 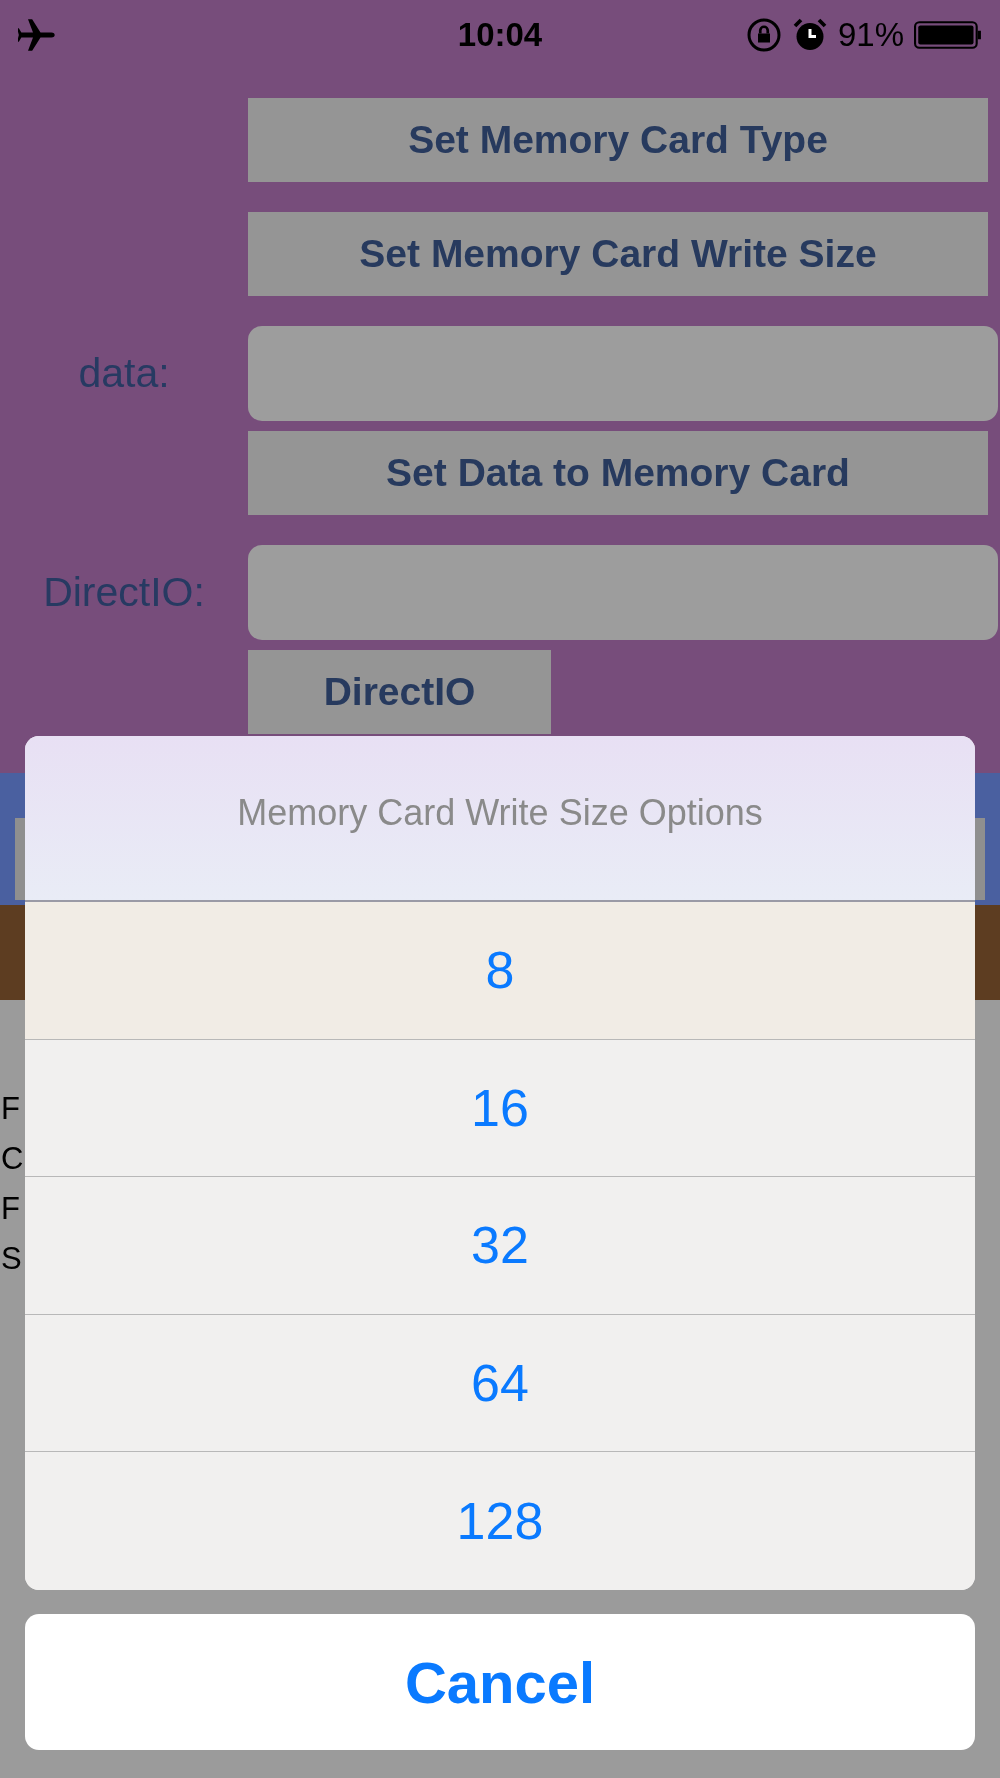 What do you see at coordinates (500, 35) in the screenshot?
I see `clock-time: 10:04` at bounding box center [500, 35].